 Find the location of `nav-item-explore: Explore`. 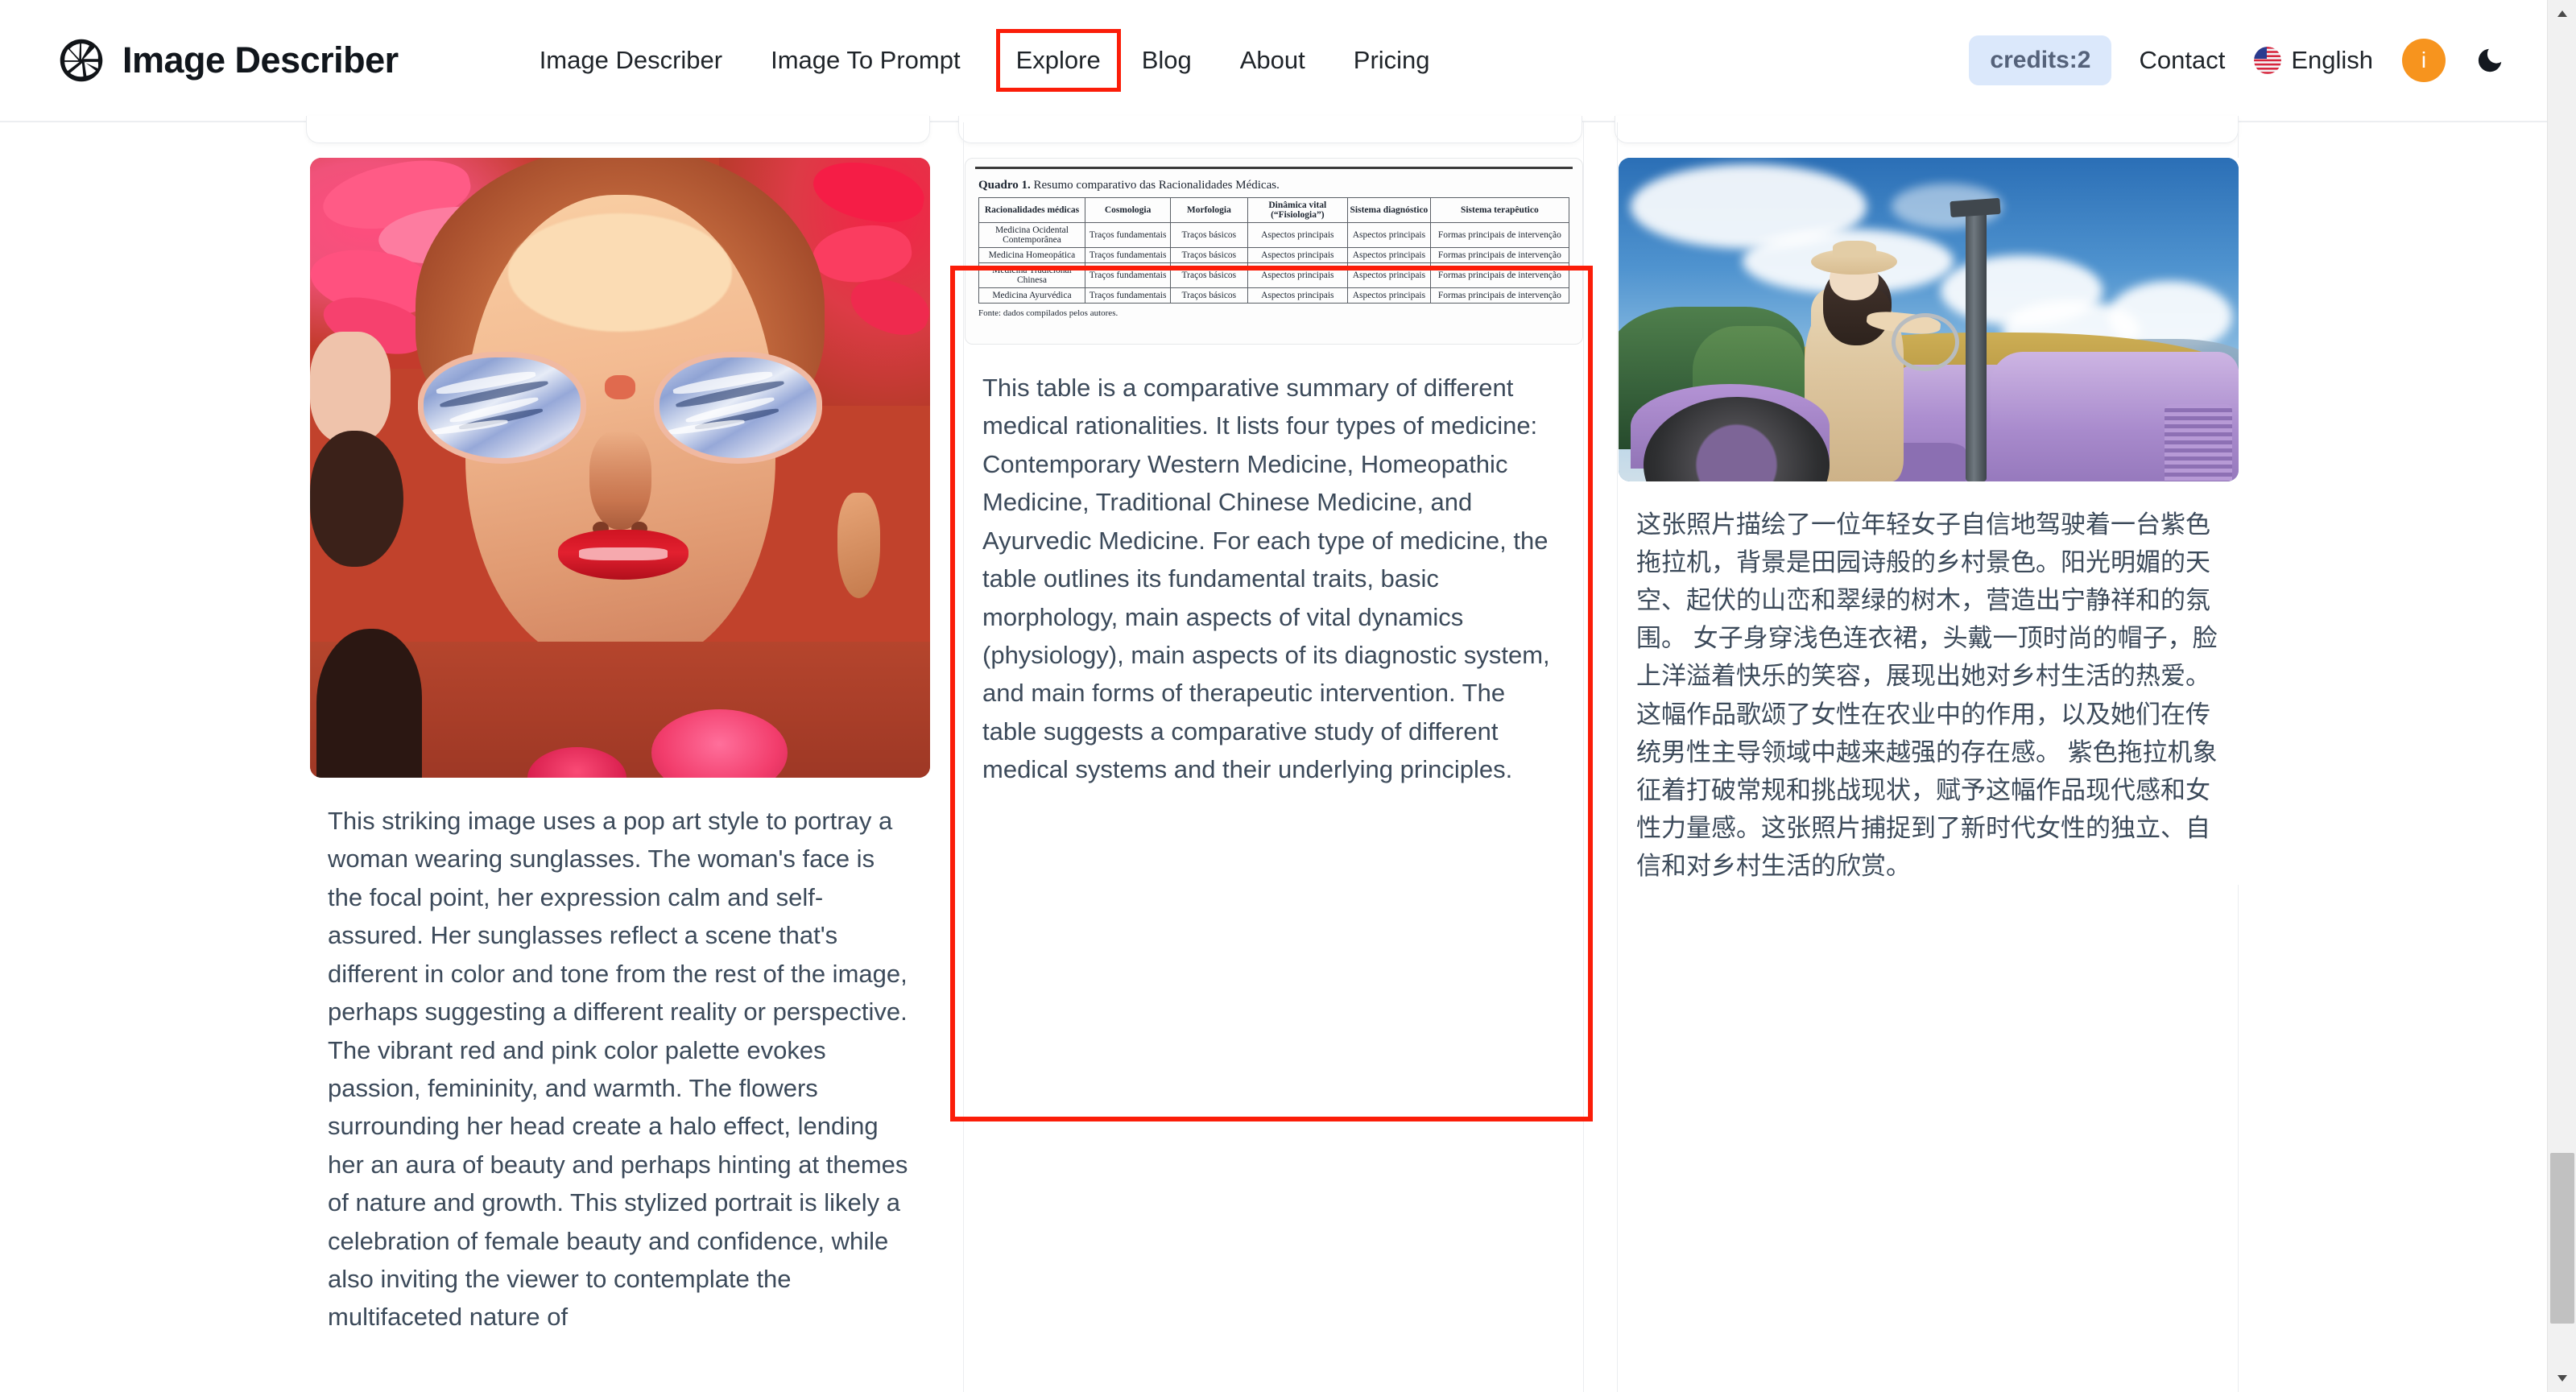

nav-item-explore: Explore is located at coordinates (1058, 60).